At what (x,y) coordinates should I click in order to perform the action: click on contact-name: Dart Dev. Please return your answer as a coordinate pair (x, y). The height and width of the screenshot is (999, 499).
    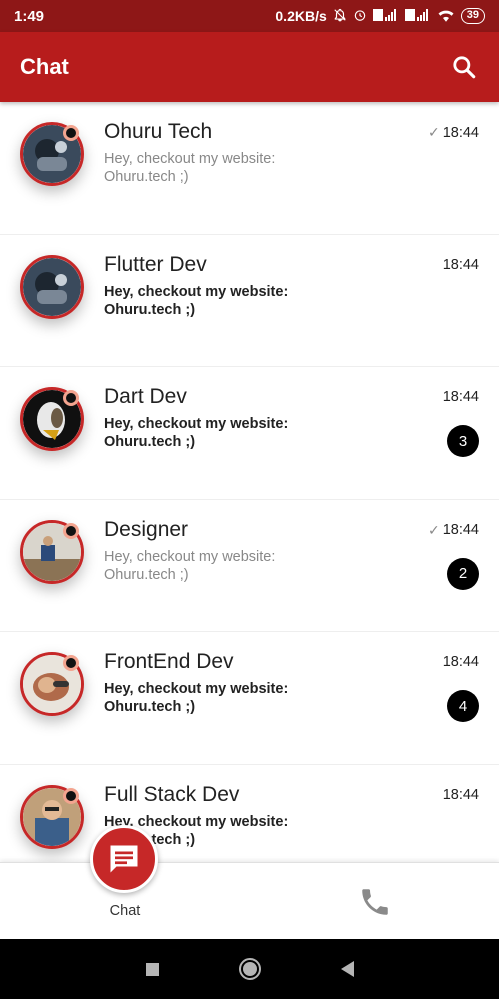
    Looking at the image, I should click on (145, 396).